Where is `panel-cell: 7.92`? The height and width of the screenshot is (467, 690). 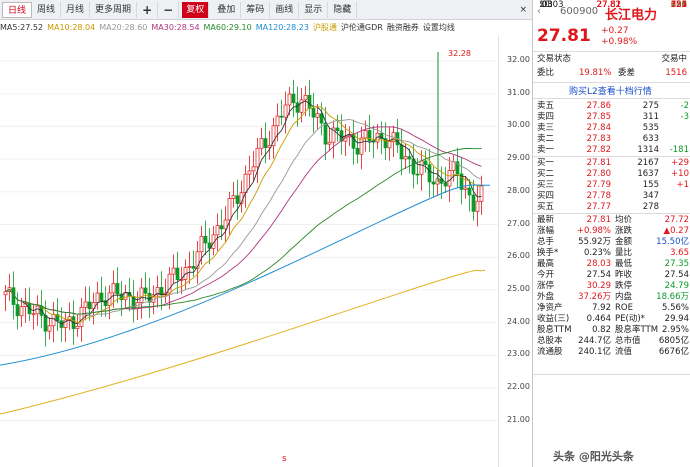
panel-cell: 7.92 is located at coordinates (601, 308).